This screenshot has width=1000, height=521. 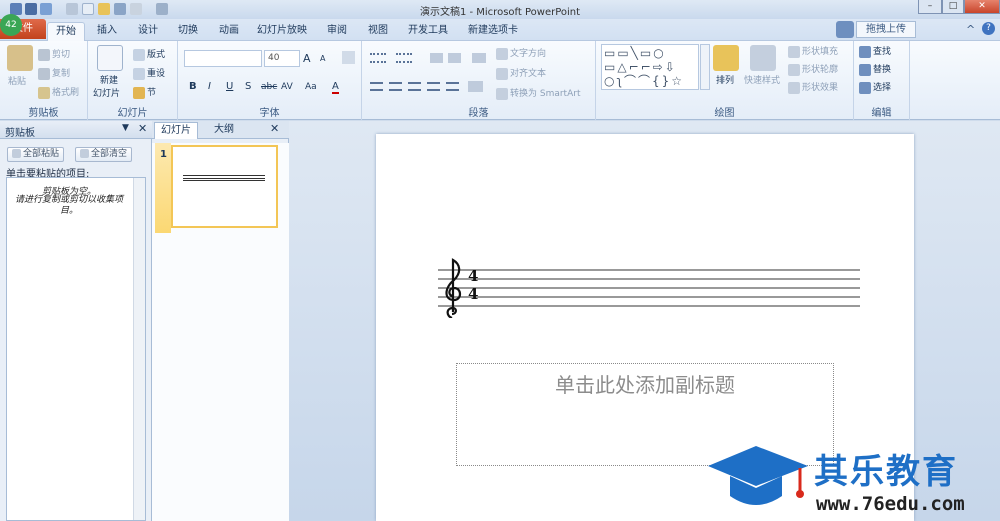 I want to click on tab-home: 开始, so click(x=66, y=31).